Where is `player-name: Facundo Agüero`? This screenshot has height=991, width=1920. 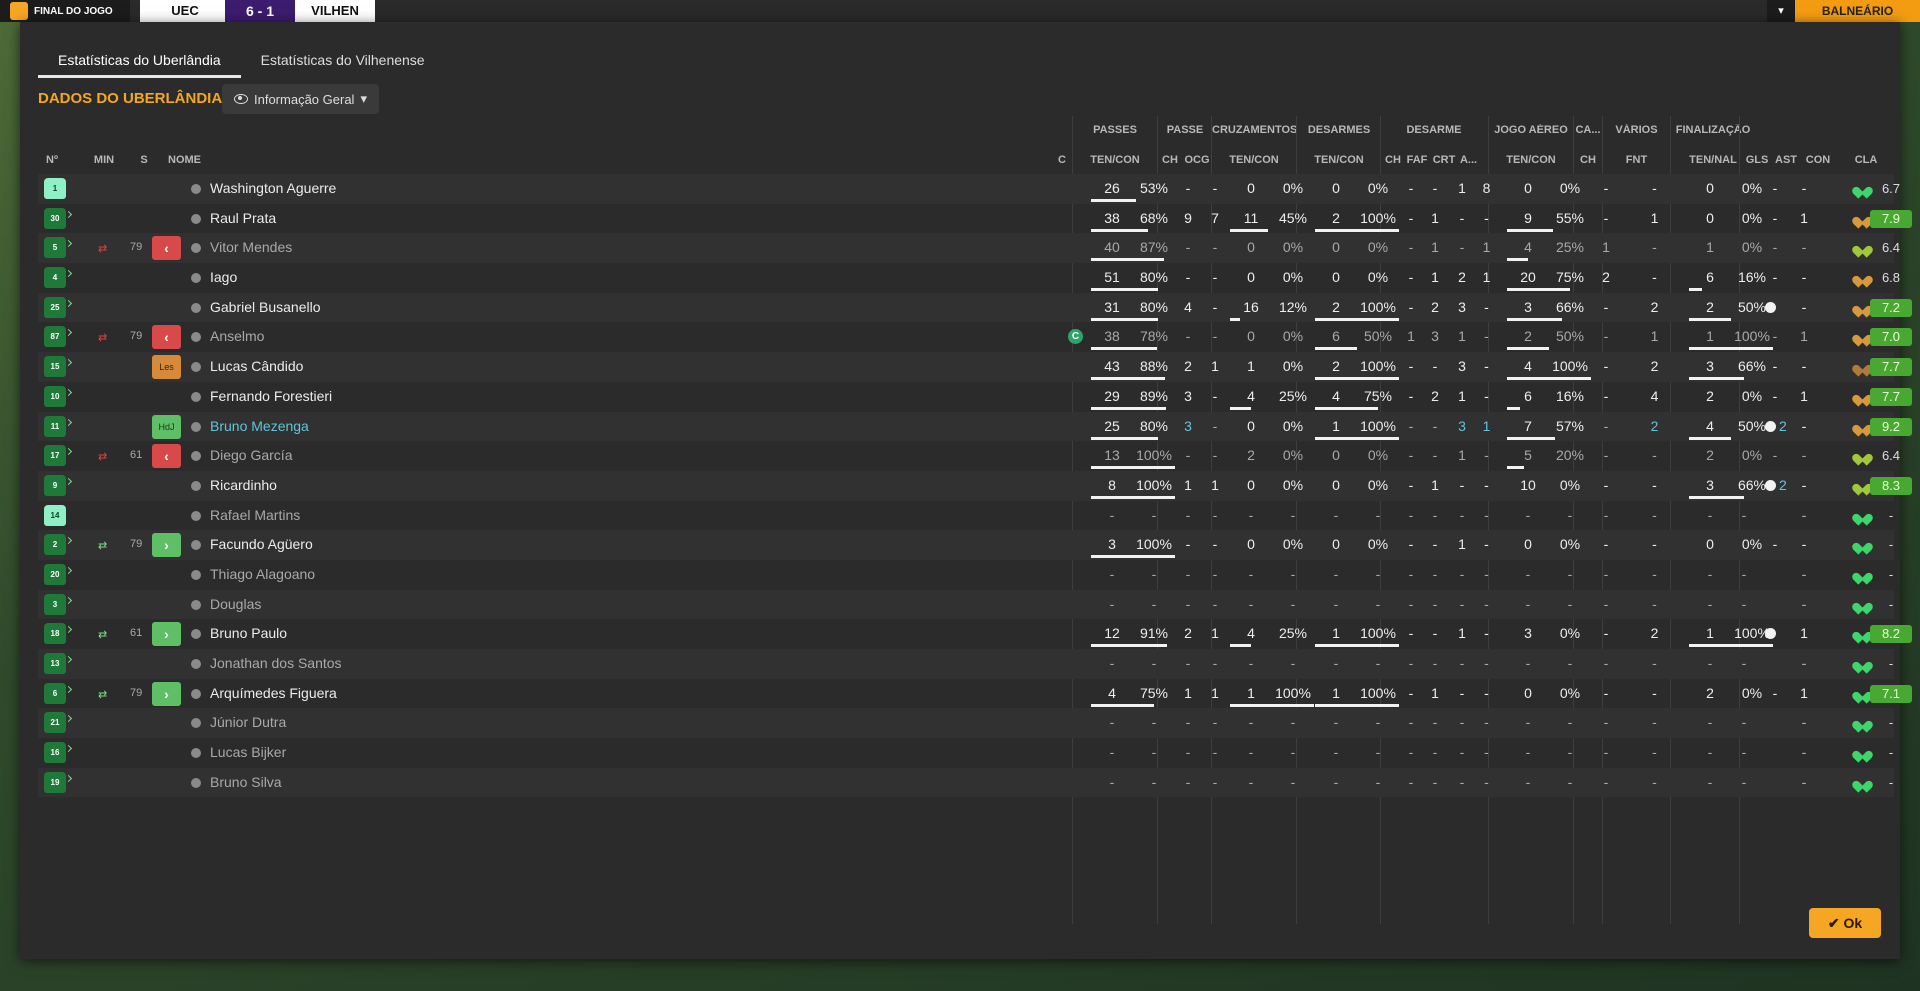 player-name: Facundo Agüero is located at coordinates (261, 544).